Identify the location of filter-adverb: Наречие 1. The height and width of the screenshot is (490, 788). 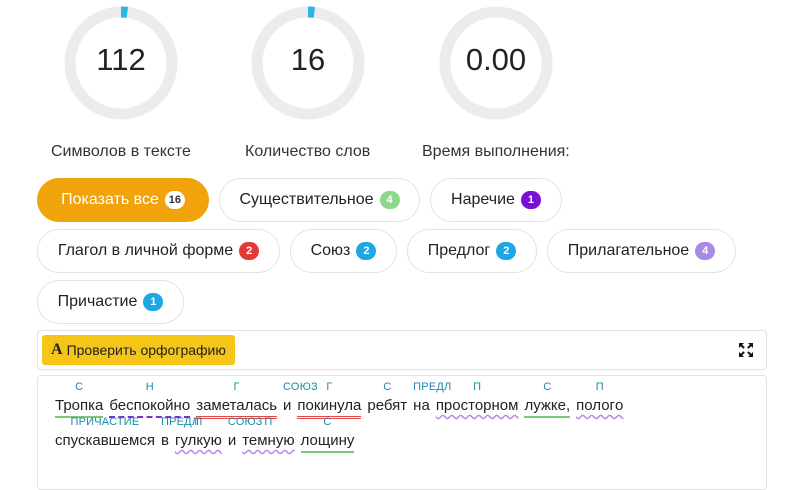
(496, 200).